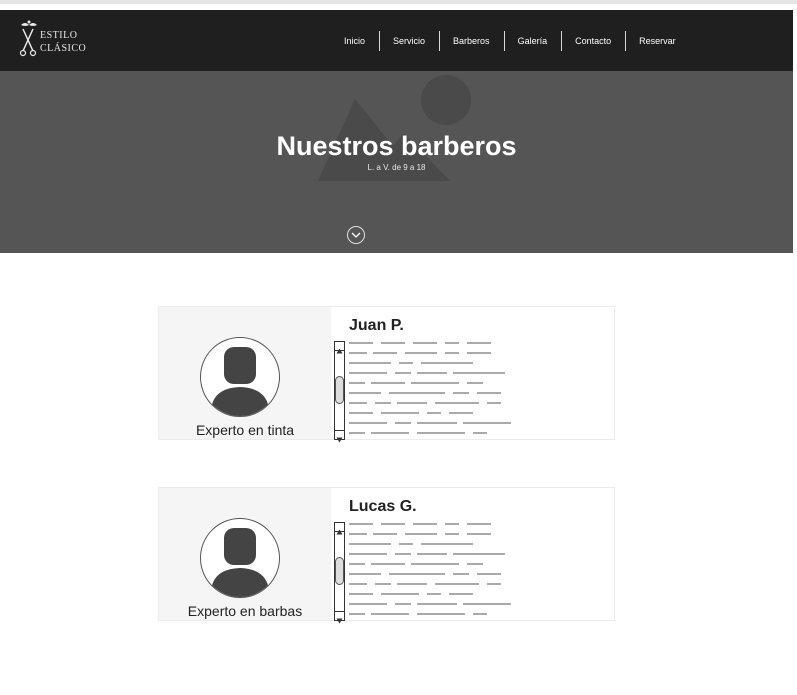 This screenshot has height=695, width=797. What do you see at coordinates (471, 41) in the screenshot?
I see `nav-item-barberos: Barberos` at bounding box center [471, 41].